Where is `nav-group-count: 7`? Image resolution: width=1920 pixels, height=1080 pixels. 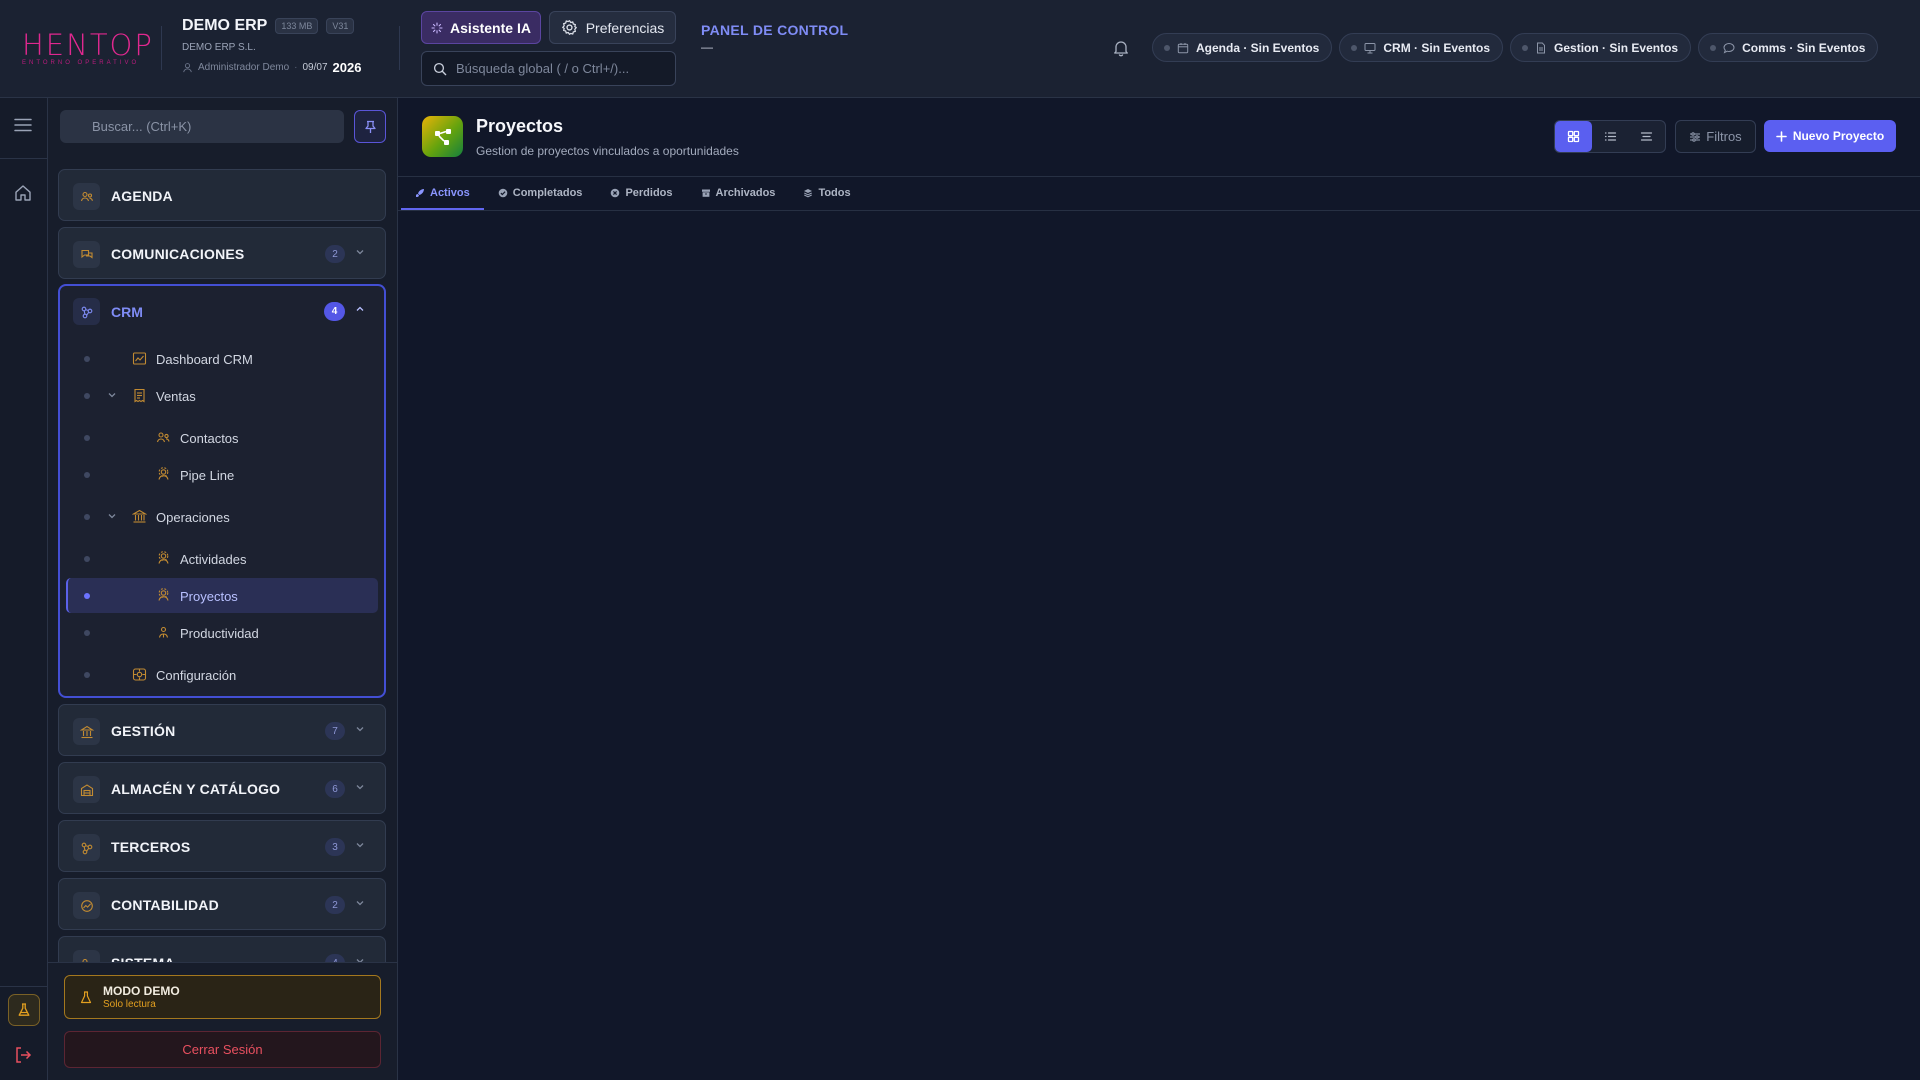
nav-group-count: 7 is located at coordinates (335, 731).